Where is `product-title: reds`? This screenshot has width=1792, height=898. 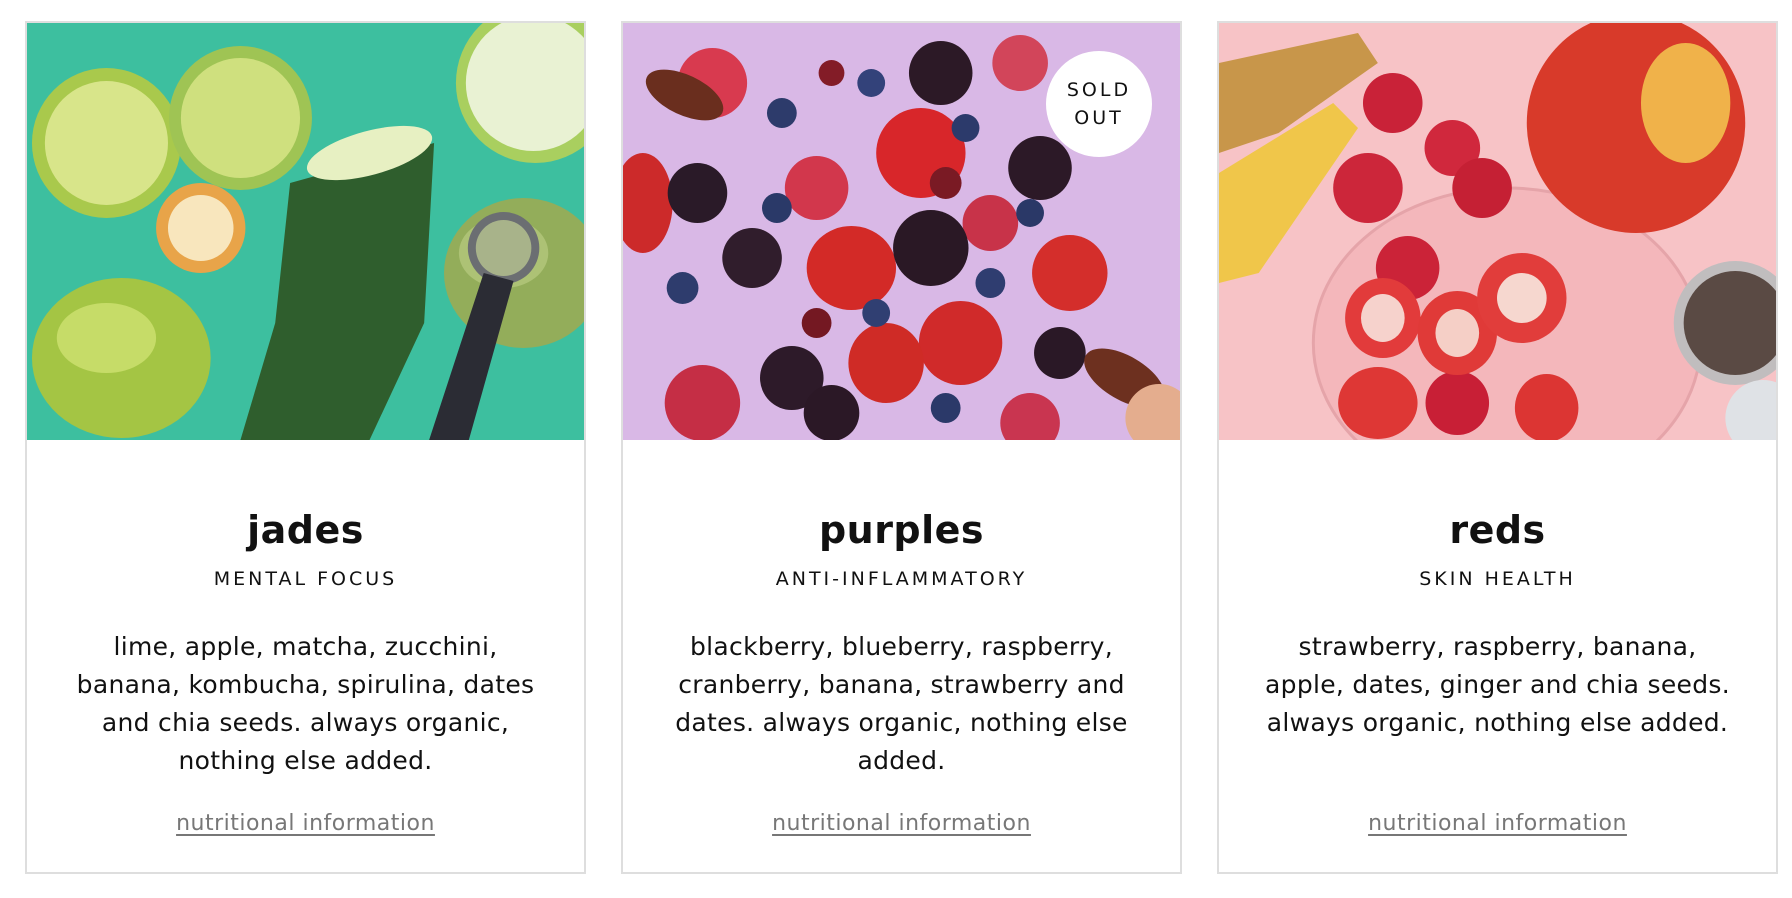
product-title: reds is located at coordinates (1497, 530).